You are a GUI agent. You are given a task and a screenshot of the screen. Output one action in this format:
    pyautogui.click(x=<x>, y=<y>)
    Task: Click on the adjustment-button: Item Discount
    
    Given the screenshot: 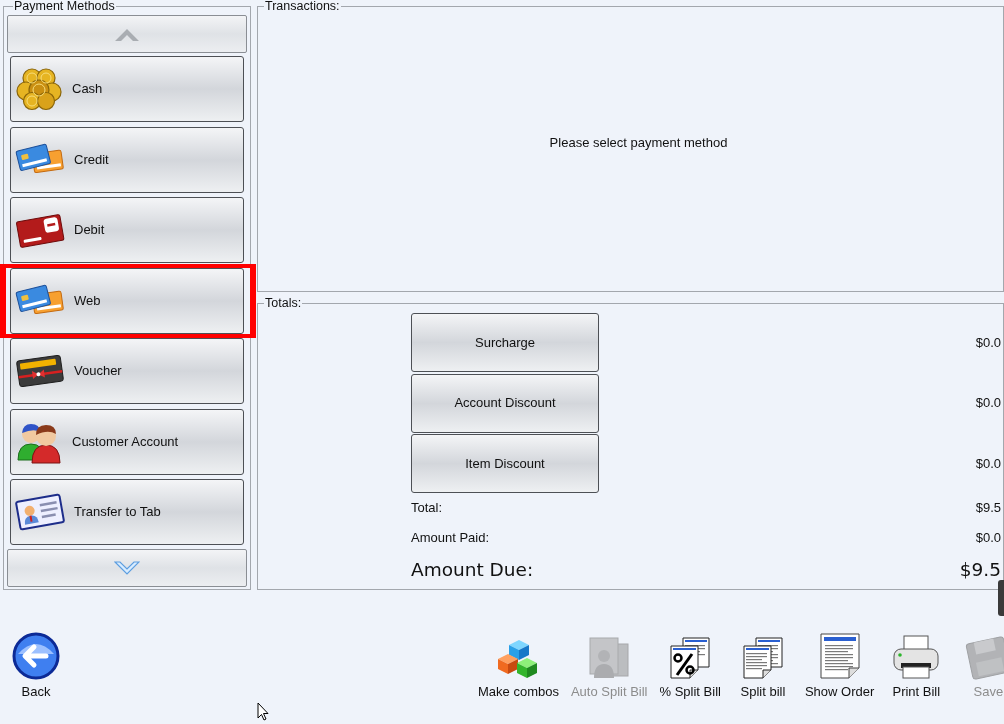 What is the action you would take?
    pyautogui.click(x=505, y=463)
    